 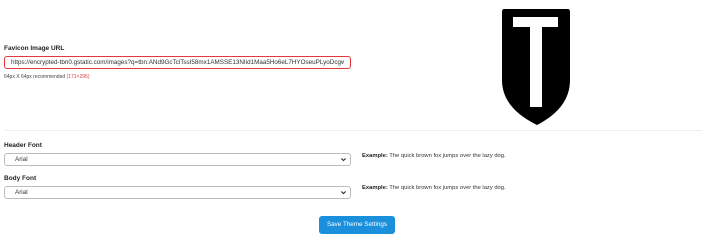 I want to click on save-theme-settings-button: Save Theme Settings, so click(x=357, y=225).